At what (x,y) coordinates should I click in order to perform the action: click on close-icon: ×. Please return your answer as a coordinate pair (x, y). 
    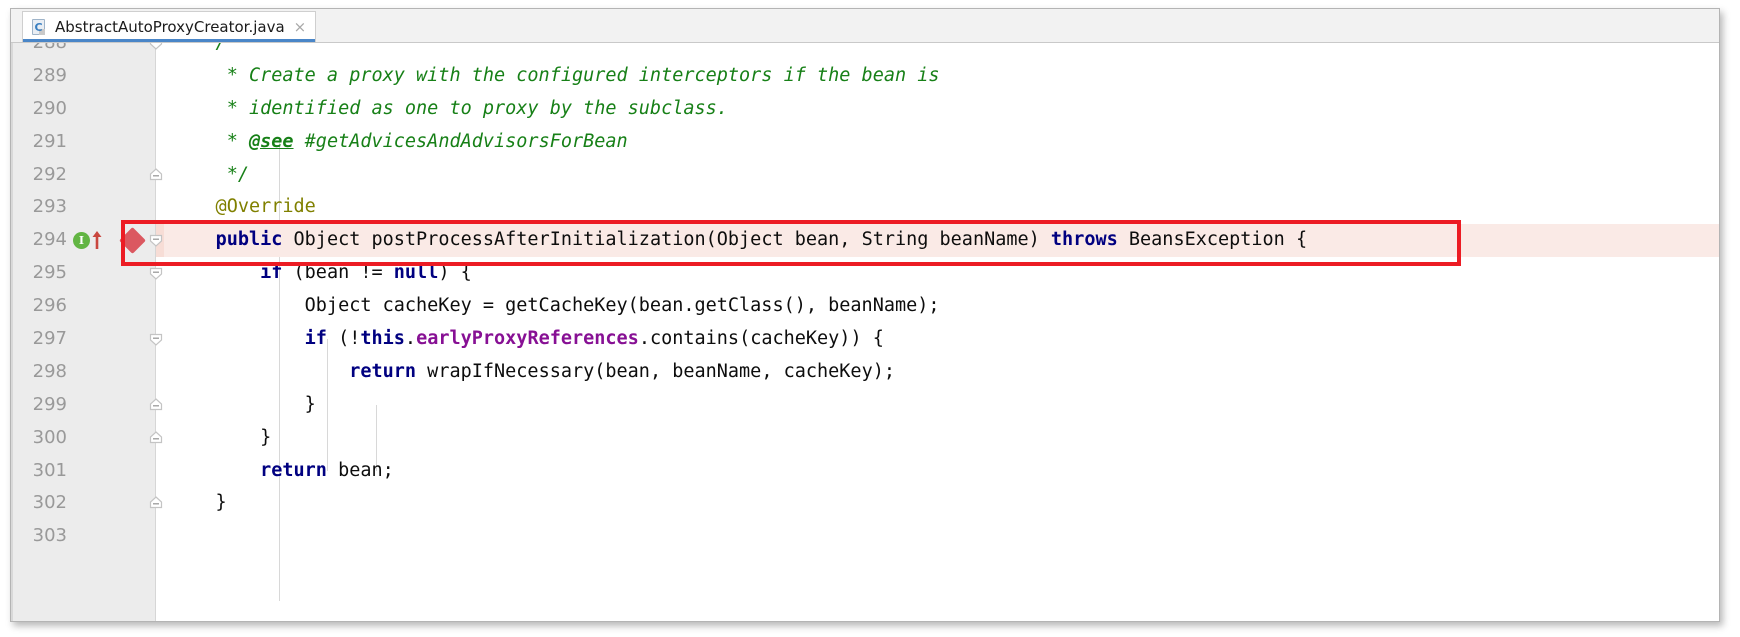
    Looking at the image, I should click on (299, 27).